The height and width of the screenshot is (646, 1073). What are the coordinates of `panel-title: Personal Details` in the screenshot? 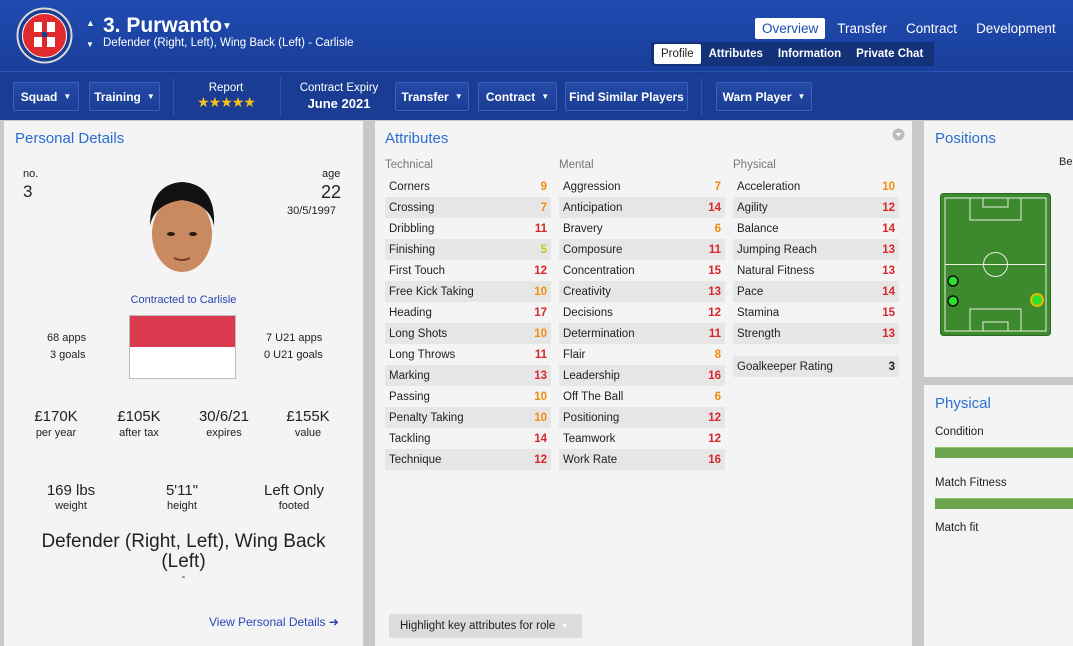 It's located at (70, 138).